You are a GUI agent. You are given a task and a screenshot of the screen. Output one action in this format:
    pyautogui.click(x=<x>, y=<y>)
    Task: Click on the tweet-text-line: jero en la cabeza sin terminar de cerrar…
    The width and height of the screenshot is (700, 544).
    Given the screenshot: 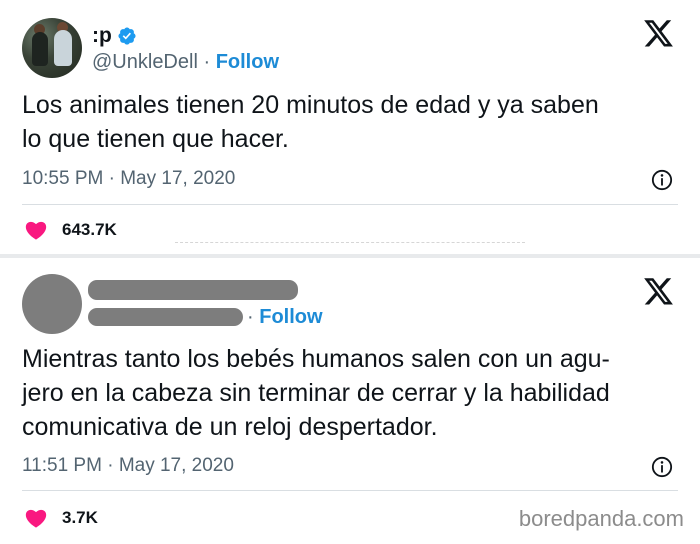 What is the action you would take?
    pyautogui.click(x=316, y=393)
    